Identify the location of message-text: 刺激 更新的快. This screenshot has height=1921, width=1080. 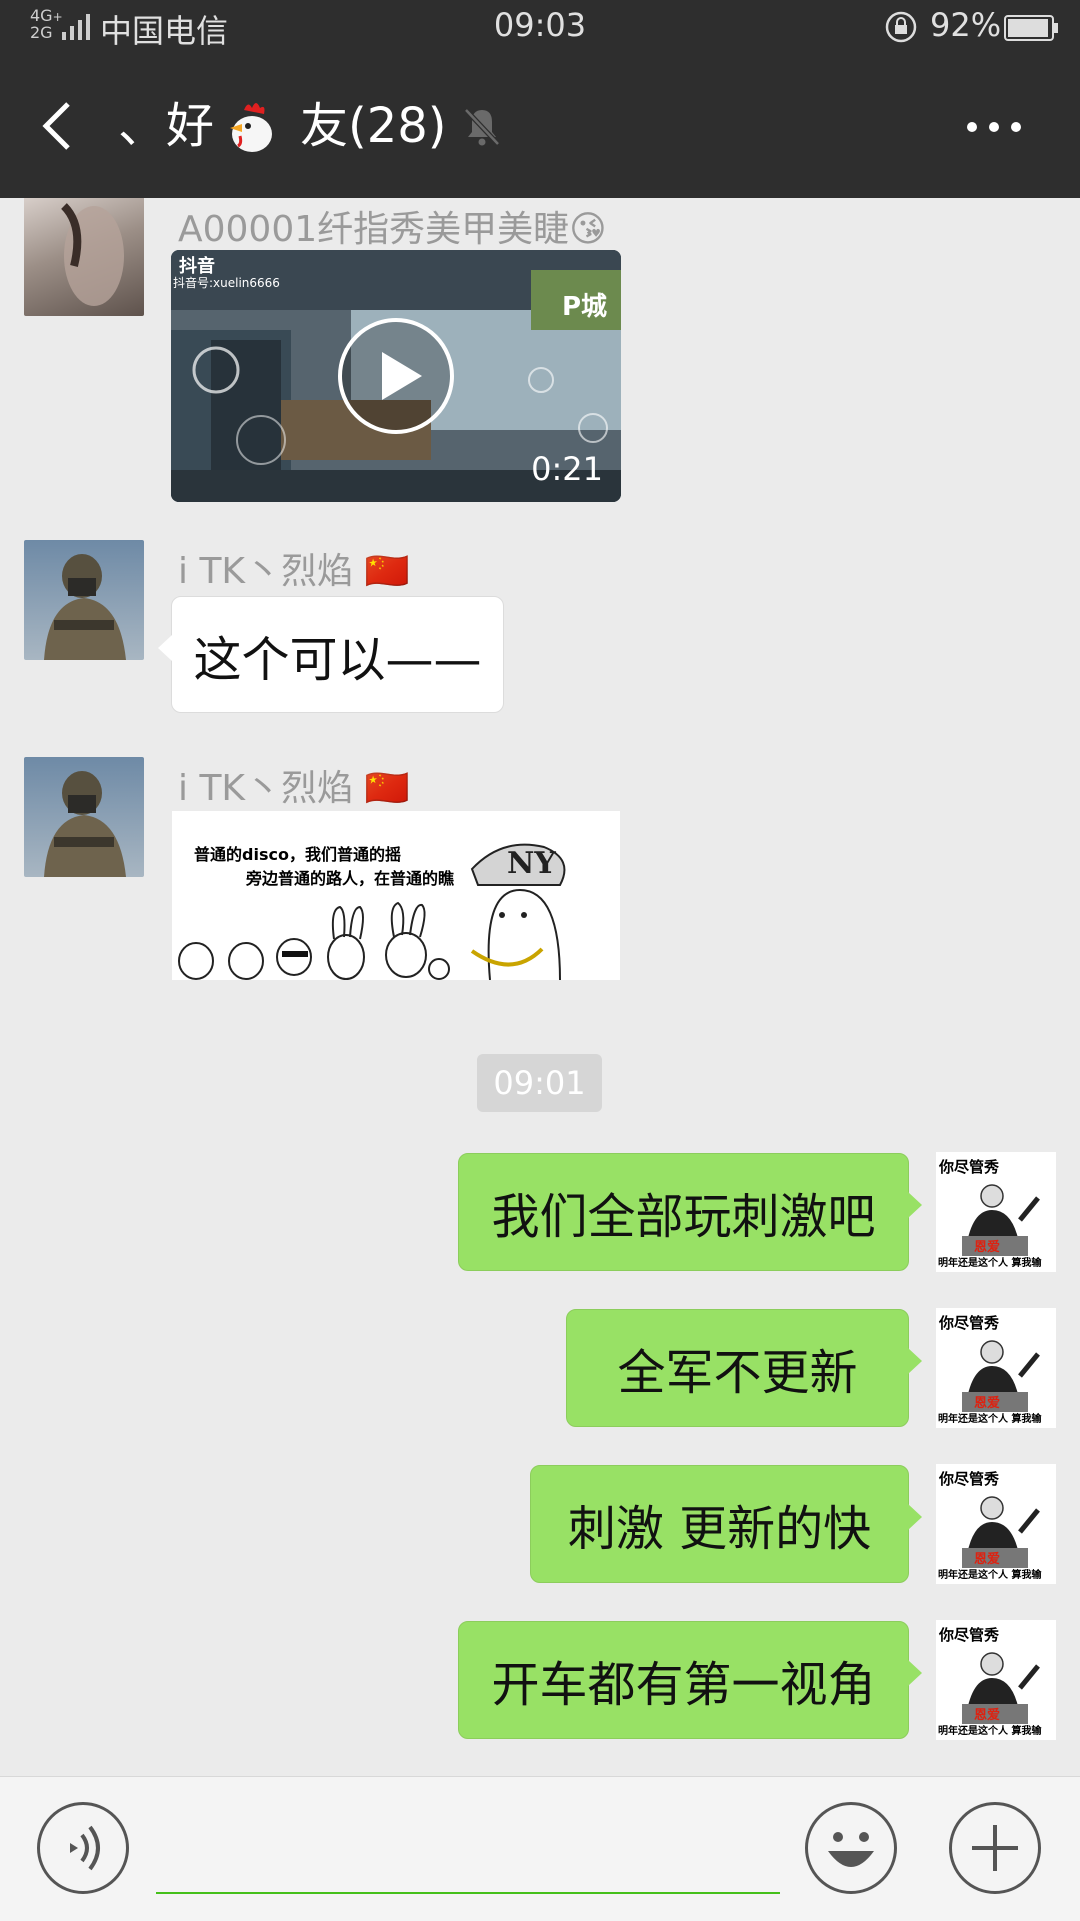
(719, 1529).